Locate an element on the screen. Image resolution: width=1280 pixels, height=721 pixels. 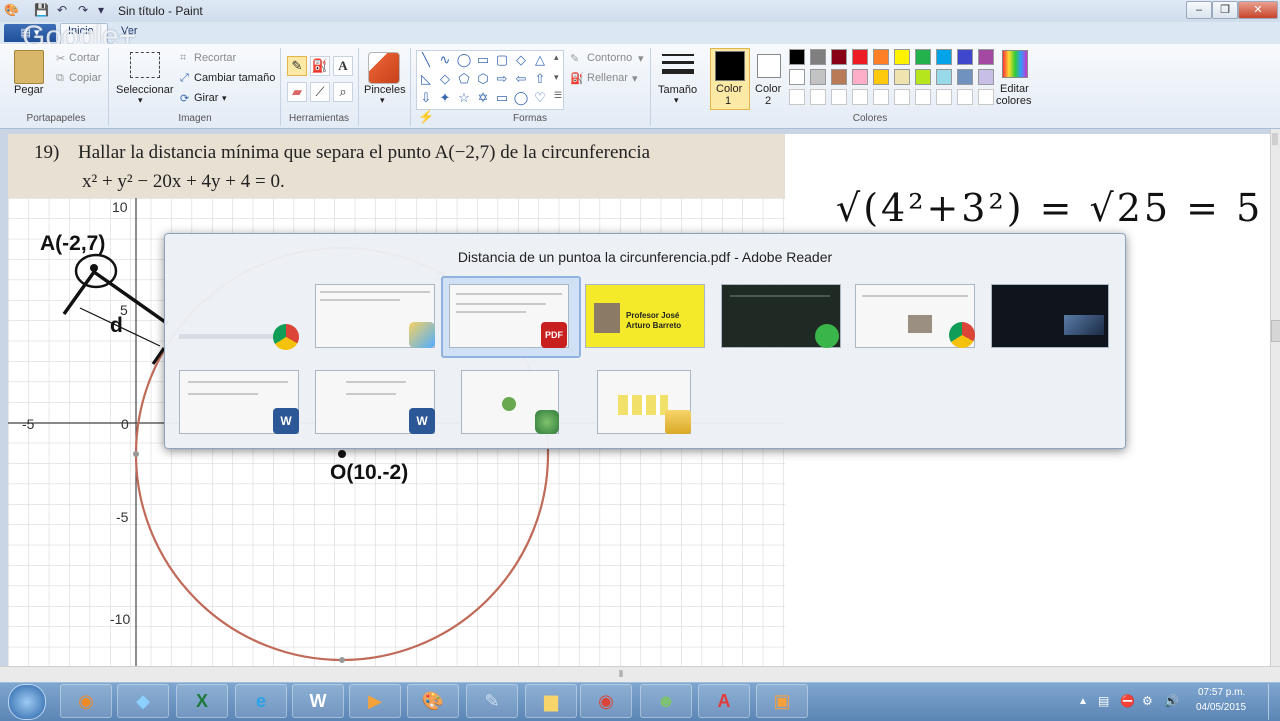
clock-date: 04/05/2015 is located at coordinates (1221, 707).